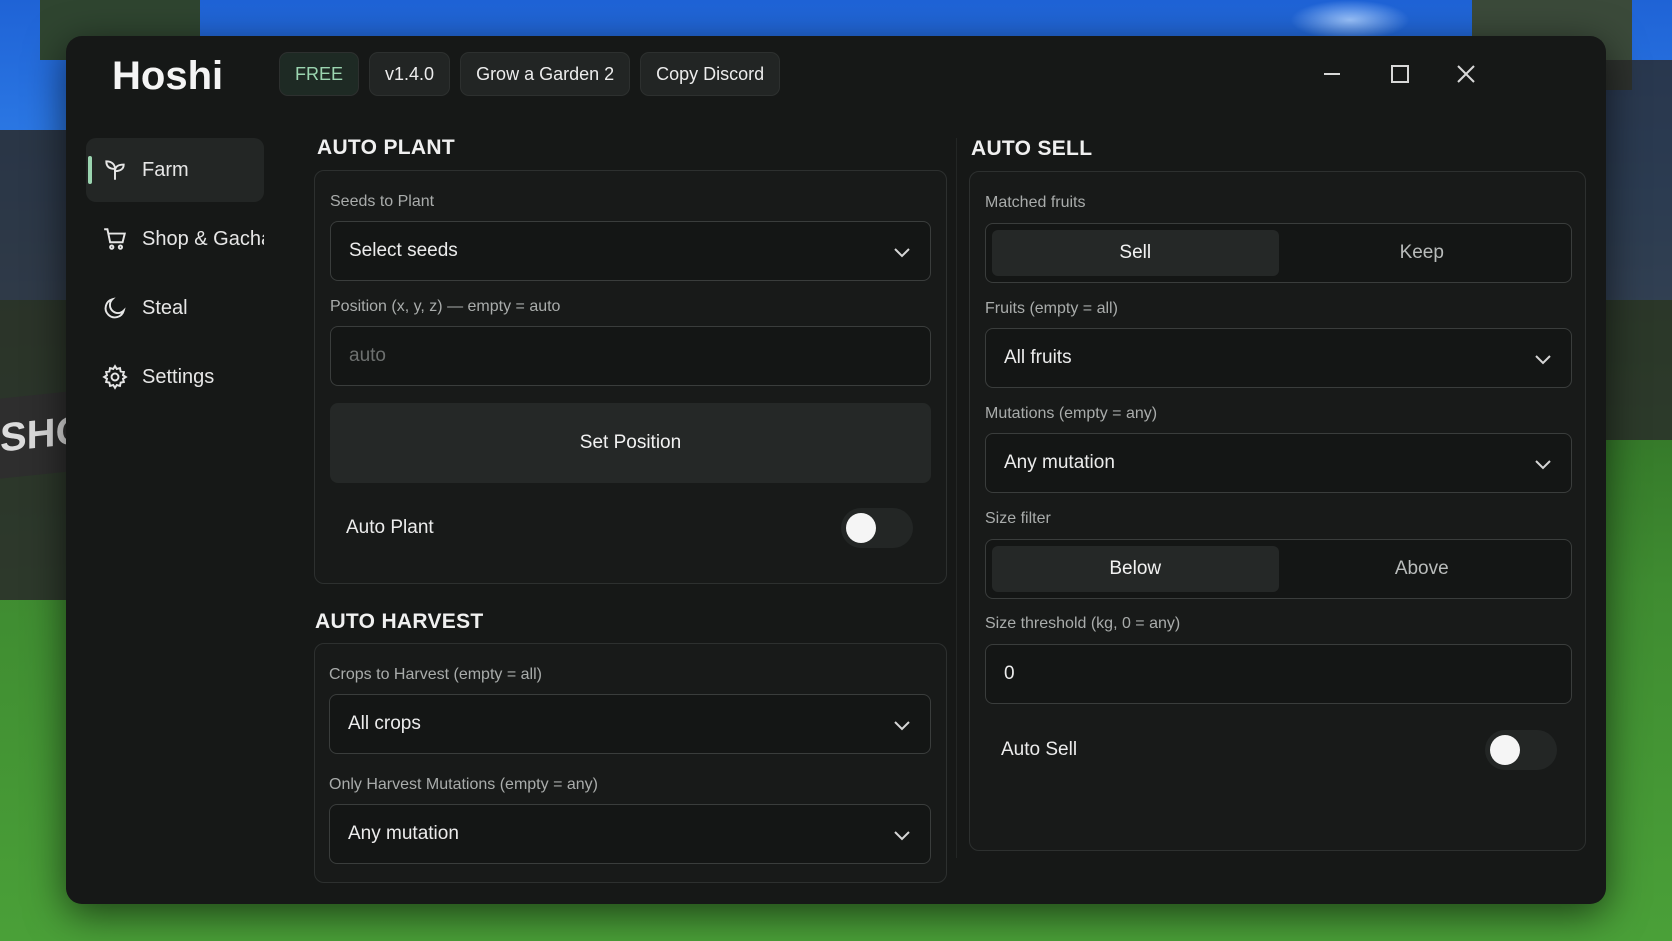 The height and width of the screenshot is (941, 1672). I want to click on harvest-mutations-label: Only Harvest Mutations (empty = any), so click(463, 784).